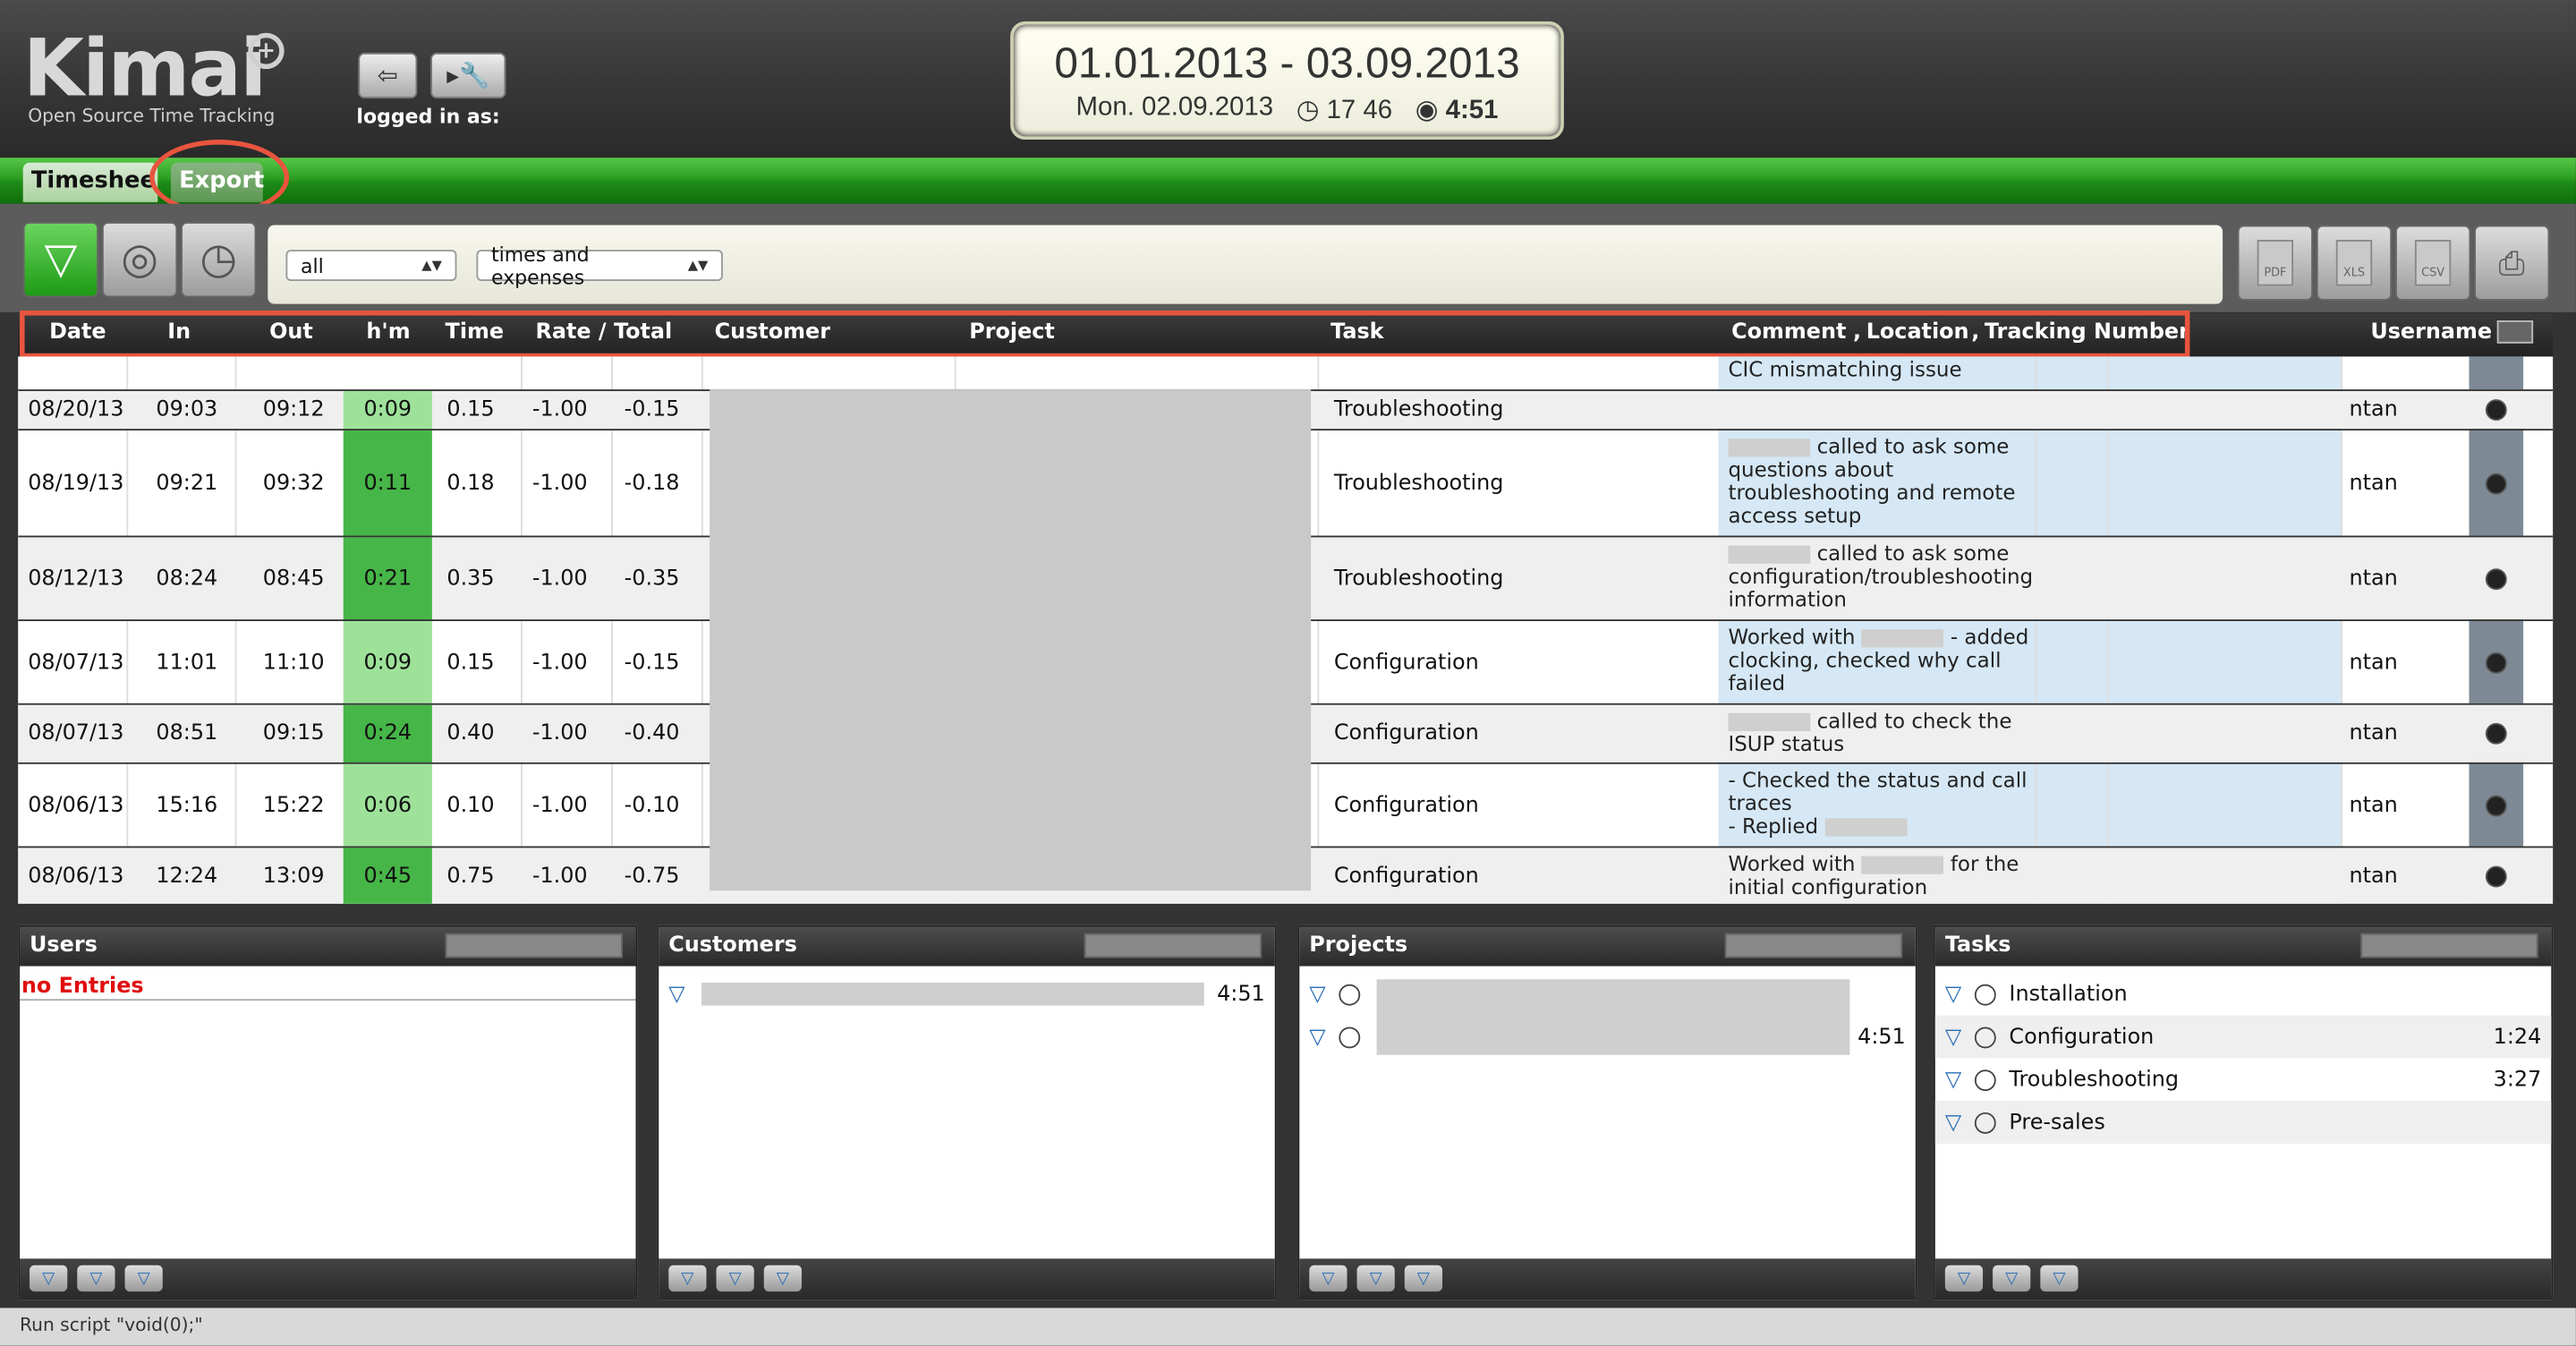  What do you see at coordinates (293, 484) in the screenshot?
I see `row-out: 09:32` at bounding box center [293, 484].